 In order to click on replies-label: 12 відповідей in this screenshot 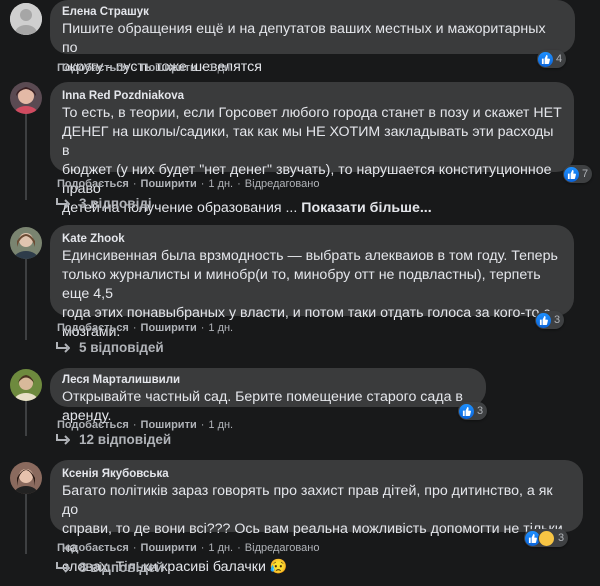, I will do `click(125, 439)`.